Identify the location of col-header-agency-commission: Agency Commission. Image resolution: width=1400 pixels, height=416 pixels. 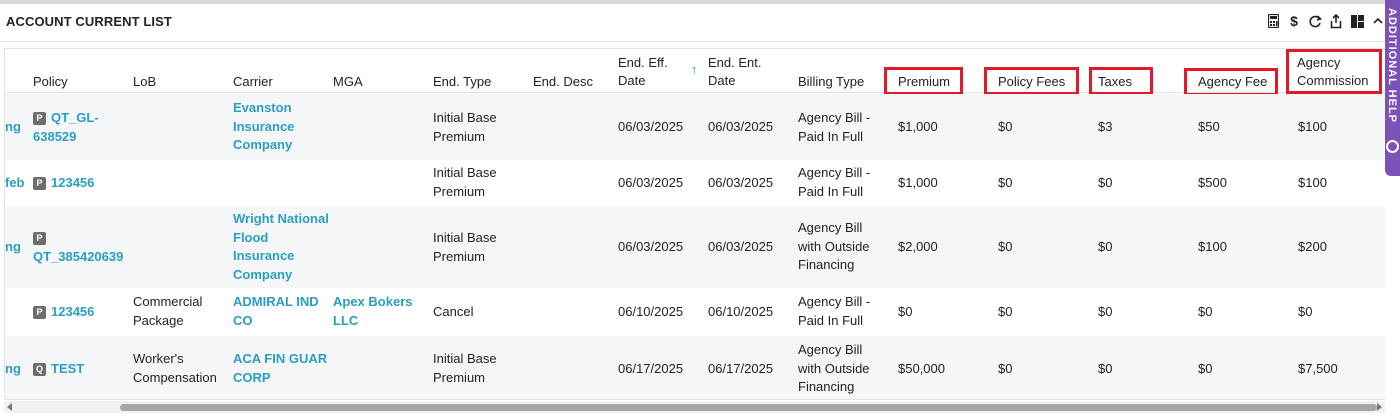
(1337, 72).